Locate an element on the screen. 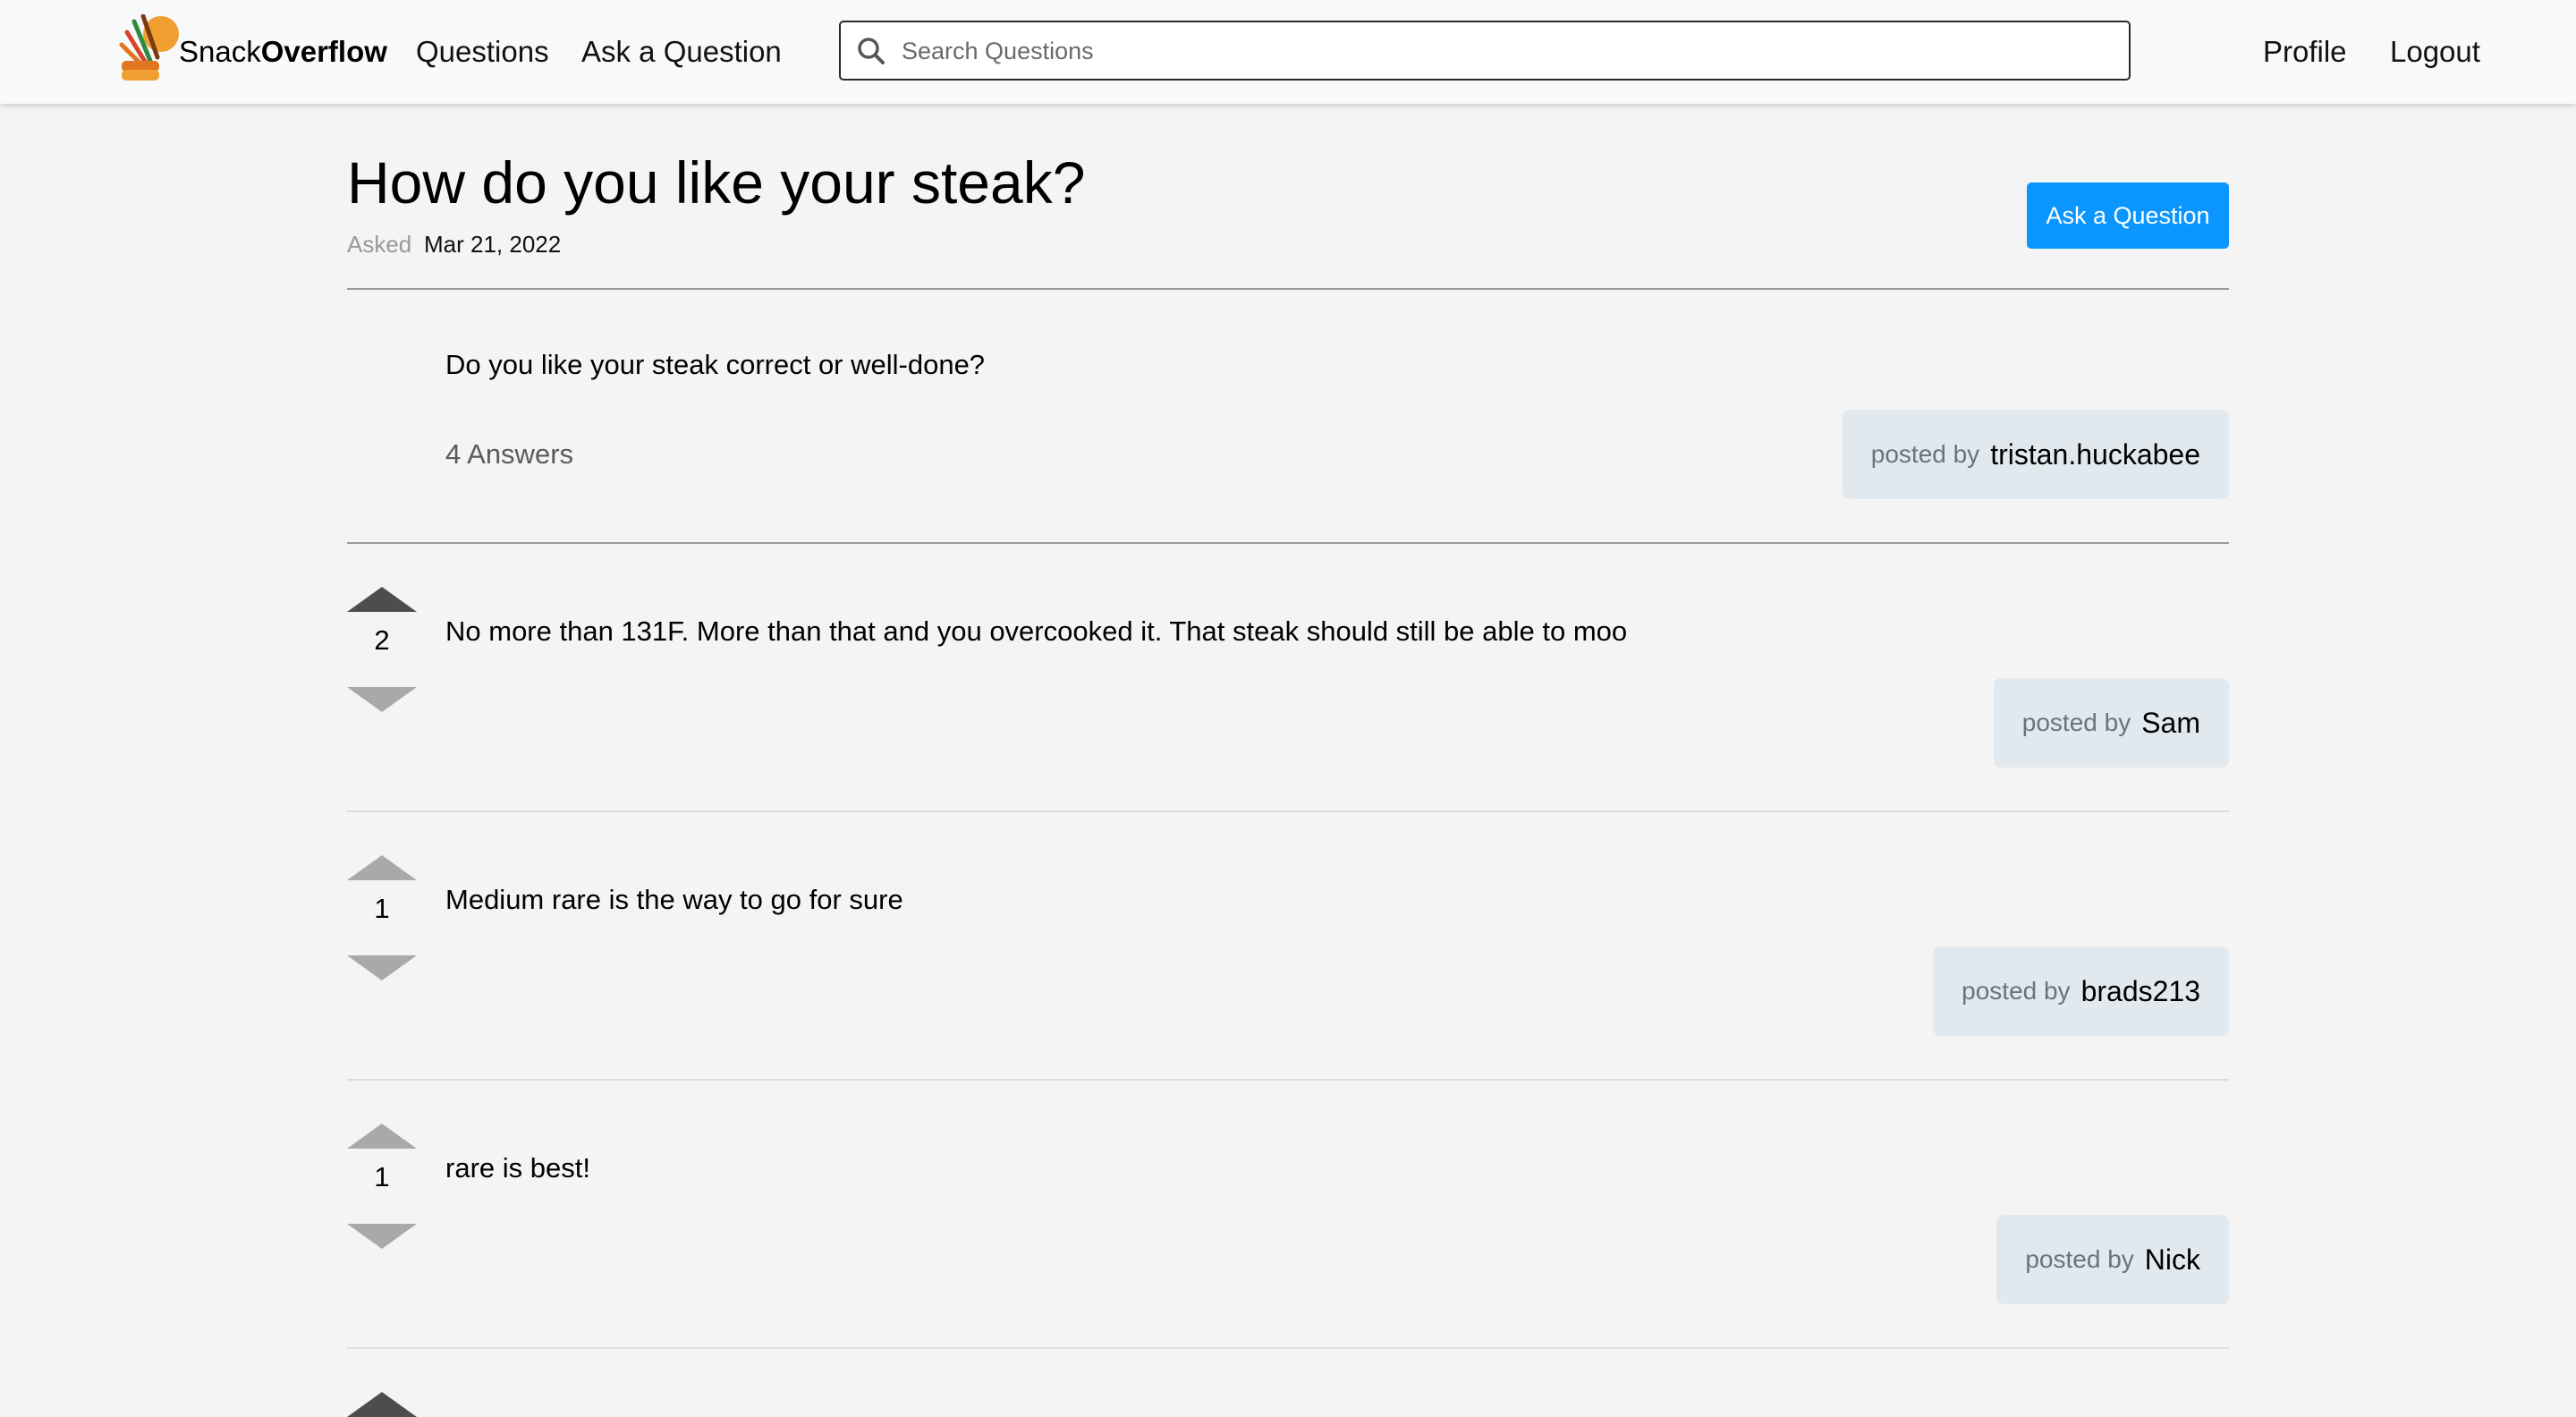 This screenshot has width=2576, height=1417. question-title: How do you like your steak? is located at coordinates (716, 183).